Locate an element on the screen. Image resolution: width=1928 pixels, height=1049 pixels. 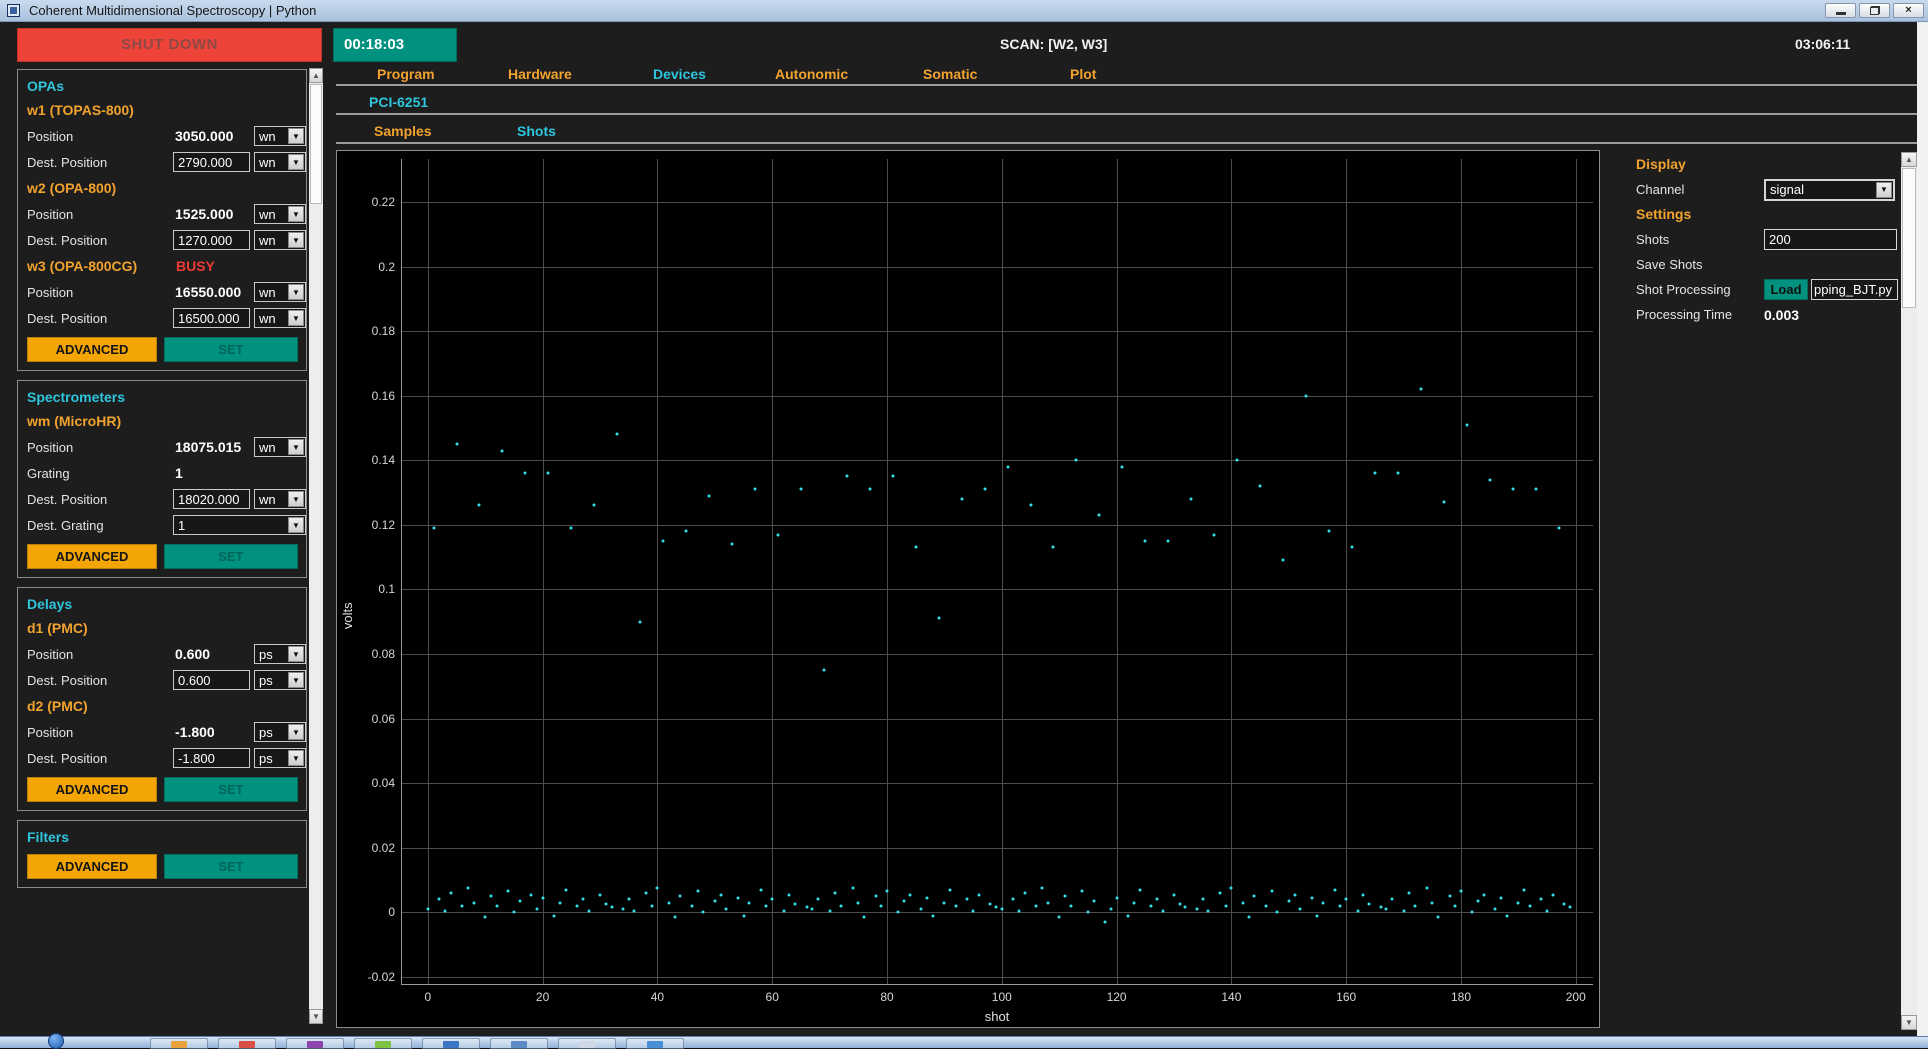
minimize-button is located at coordinates (1840, 10).